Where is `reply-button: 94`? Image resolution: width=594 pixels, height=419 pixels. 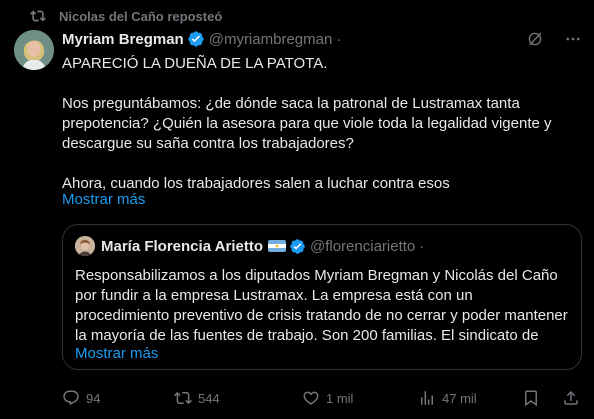
reply-button: 94 is located at coordinates (81, 398).